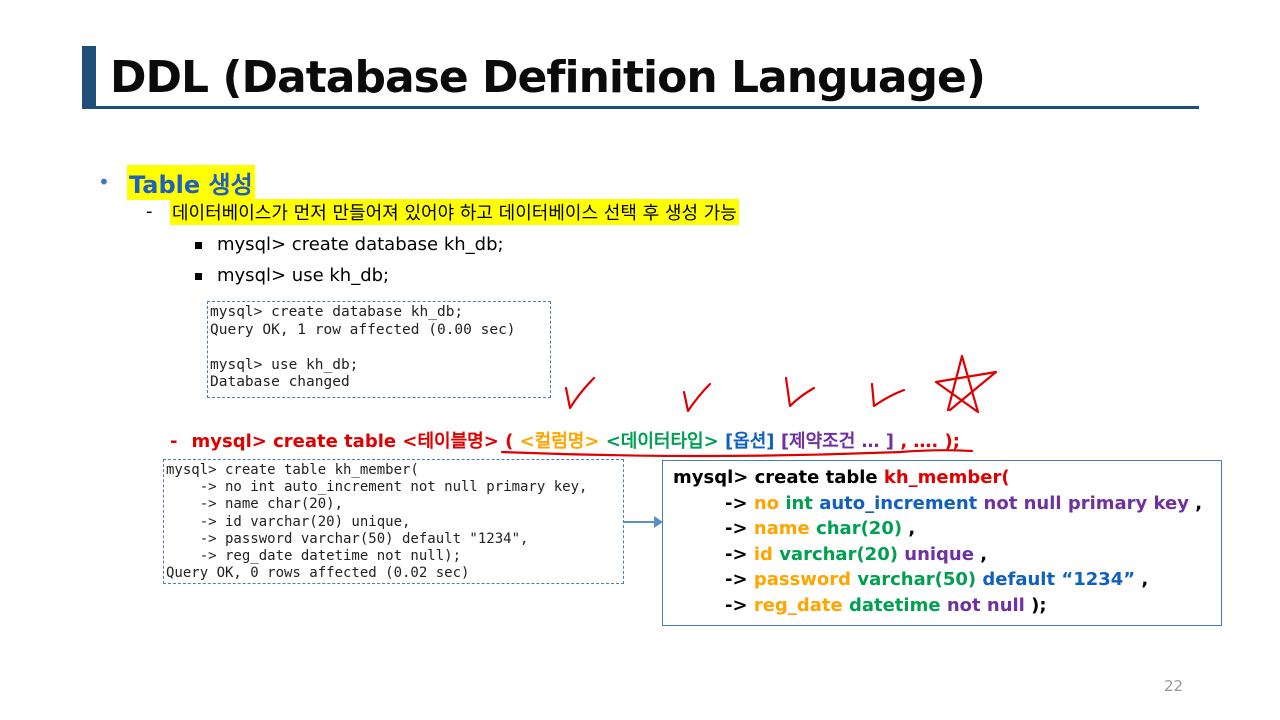 Image resolution: width=1280 pixels, height=720 pixels. Describe the element at coordinates (454, 212) in the screenshot. I see `prerequisite-note: 데이터베이스가 먼저 만들어져 있어야 하고 데이터베이스 선택 후 생성 가능` at that location.